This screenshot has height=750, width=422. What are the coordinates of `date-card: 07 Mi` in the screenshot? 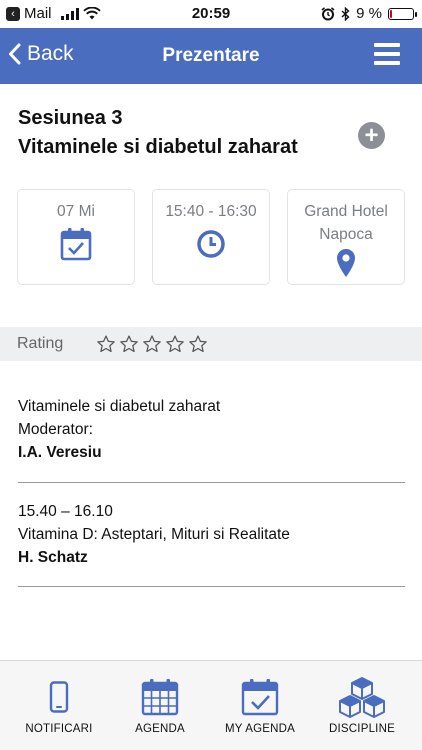 It's located at (76, 237).